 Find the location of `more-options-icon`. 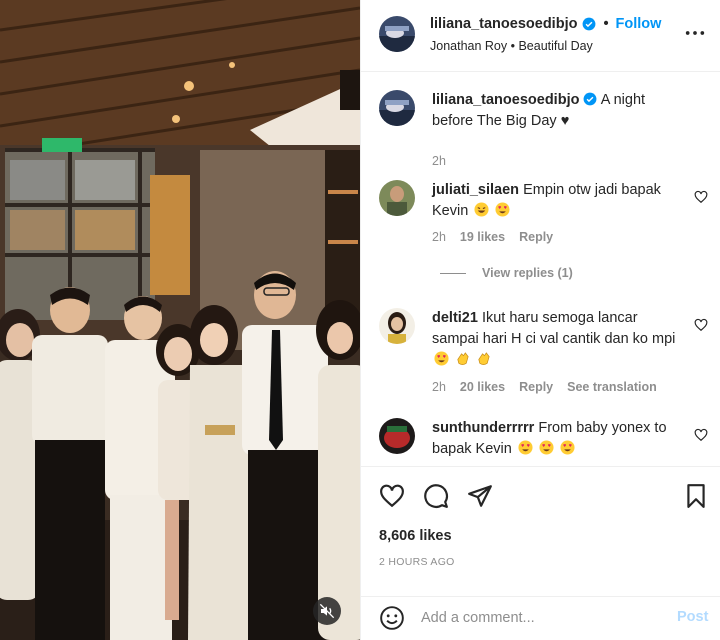

more-options-icon is located at coordinates (695, 33).